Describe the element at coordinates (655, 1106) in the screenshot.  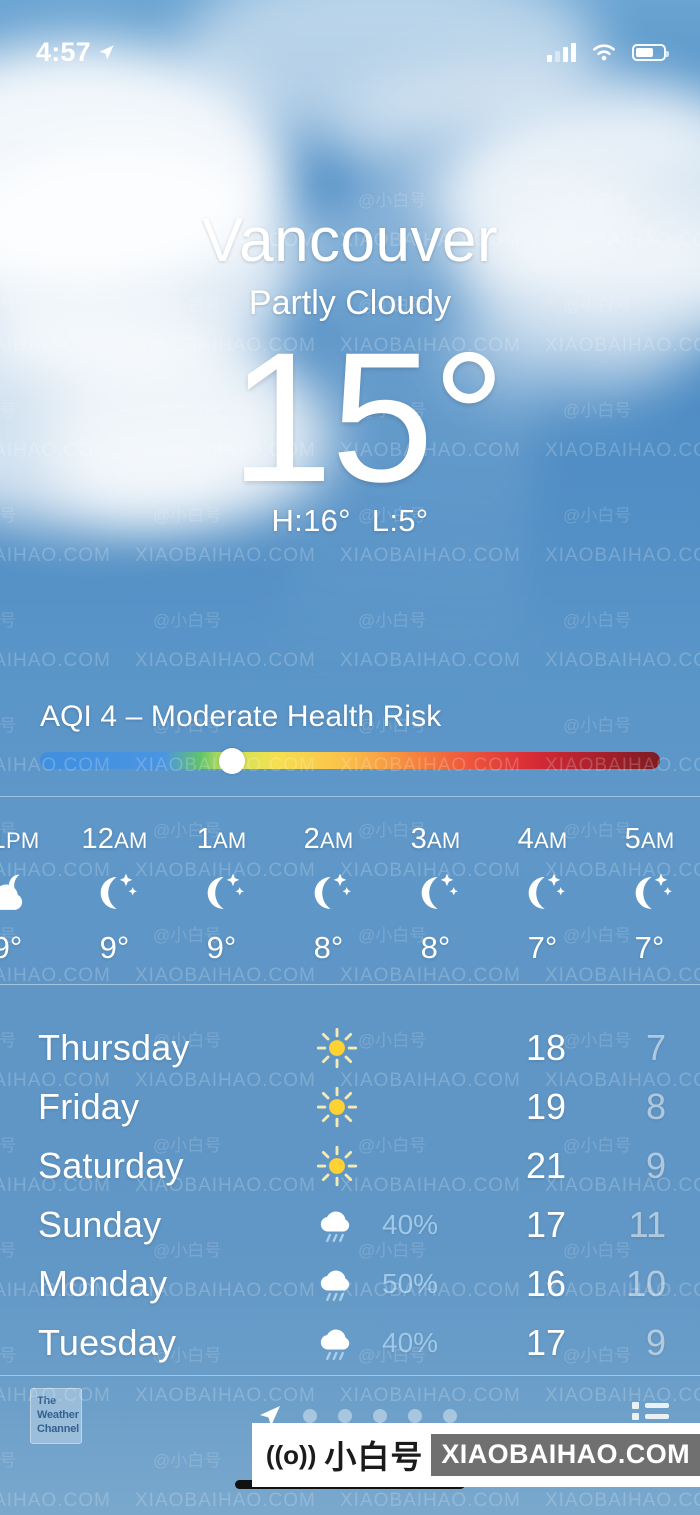
I see `day-low-temperature: 8` at that location.